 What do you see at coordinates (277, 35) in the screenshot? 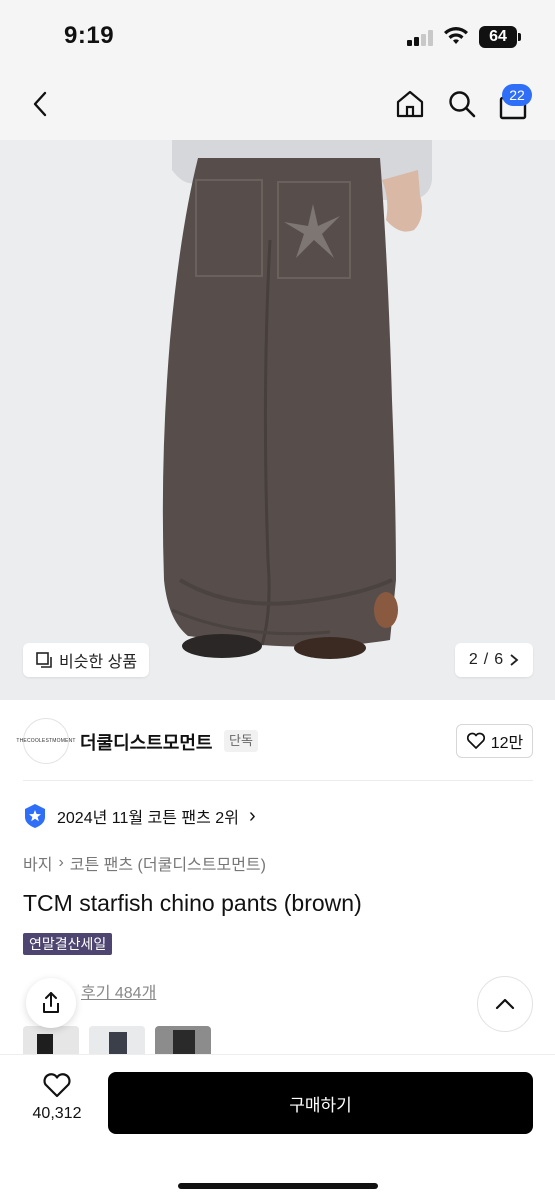
I see `status-bar: 9:19 64` at bounding box center [277, 35].